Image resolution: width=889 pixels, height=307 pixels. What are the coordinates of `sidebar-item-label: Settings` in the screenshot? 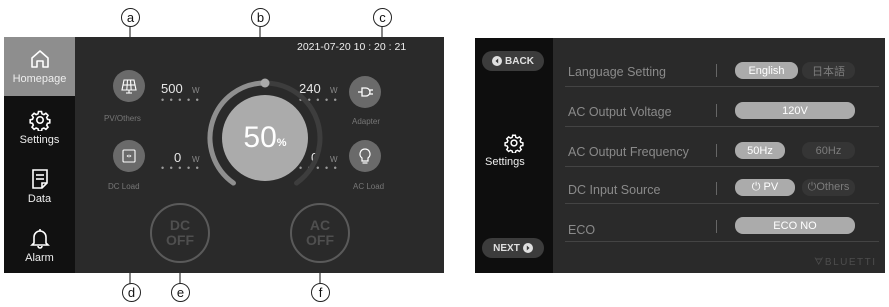 It's located at (39, 140).